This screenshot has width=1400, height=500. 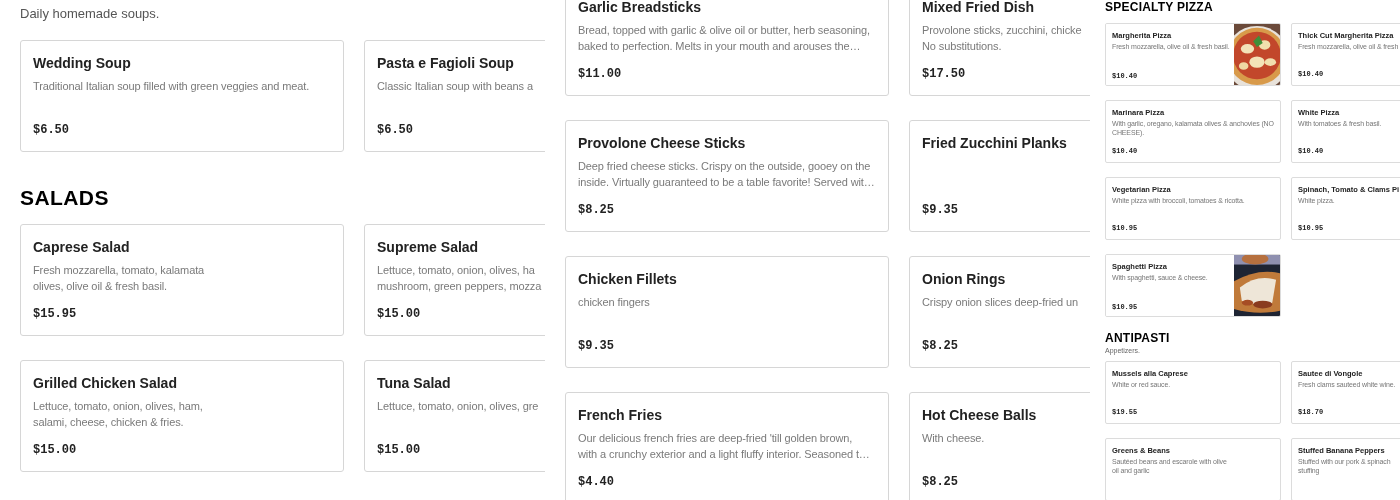 What do you see at coordinates (82, 63) in the screenshot?
I see `item-name: Wedding Soup` at bounding box center [82, 63].